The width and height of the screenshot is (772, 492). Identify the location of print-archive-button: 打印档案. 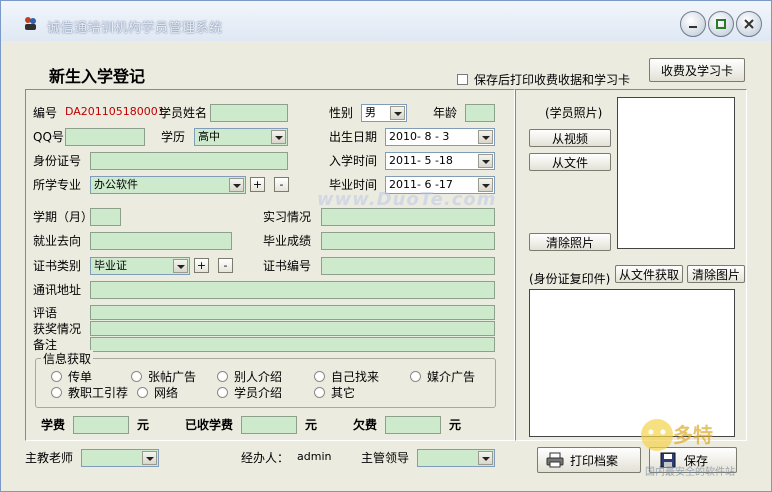
(589, 460).